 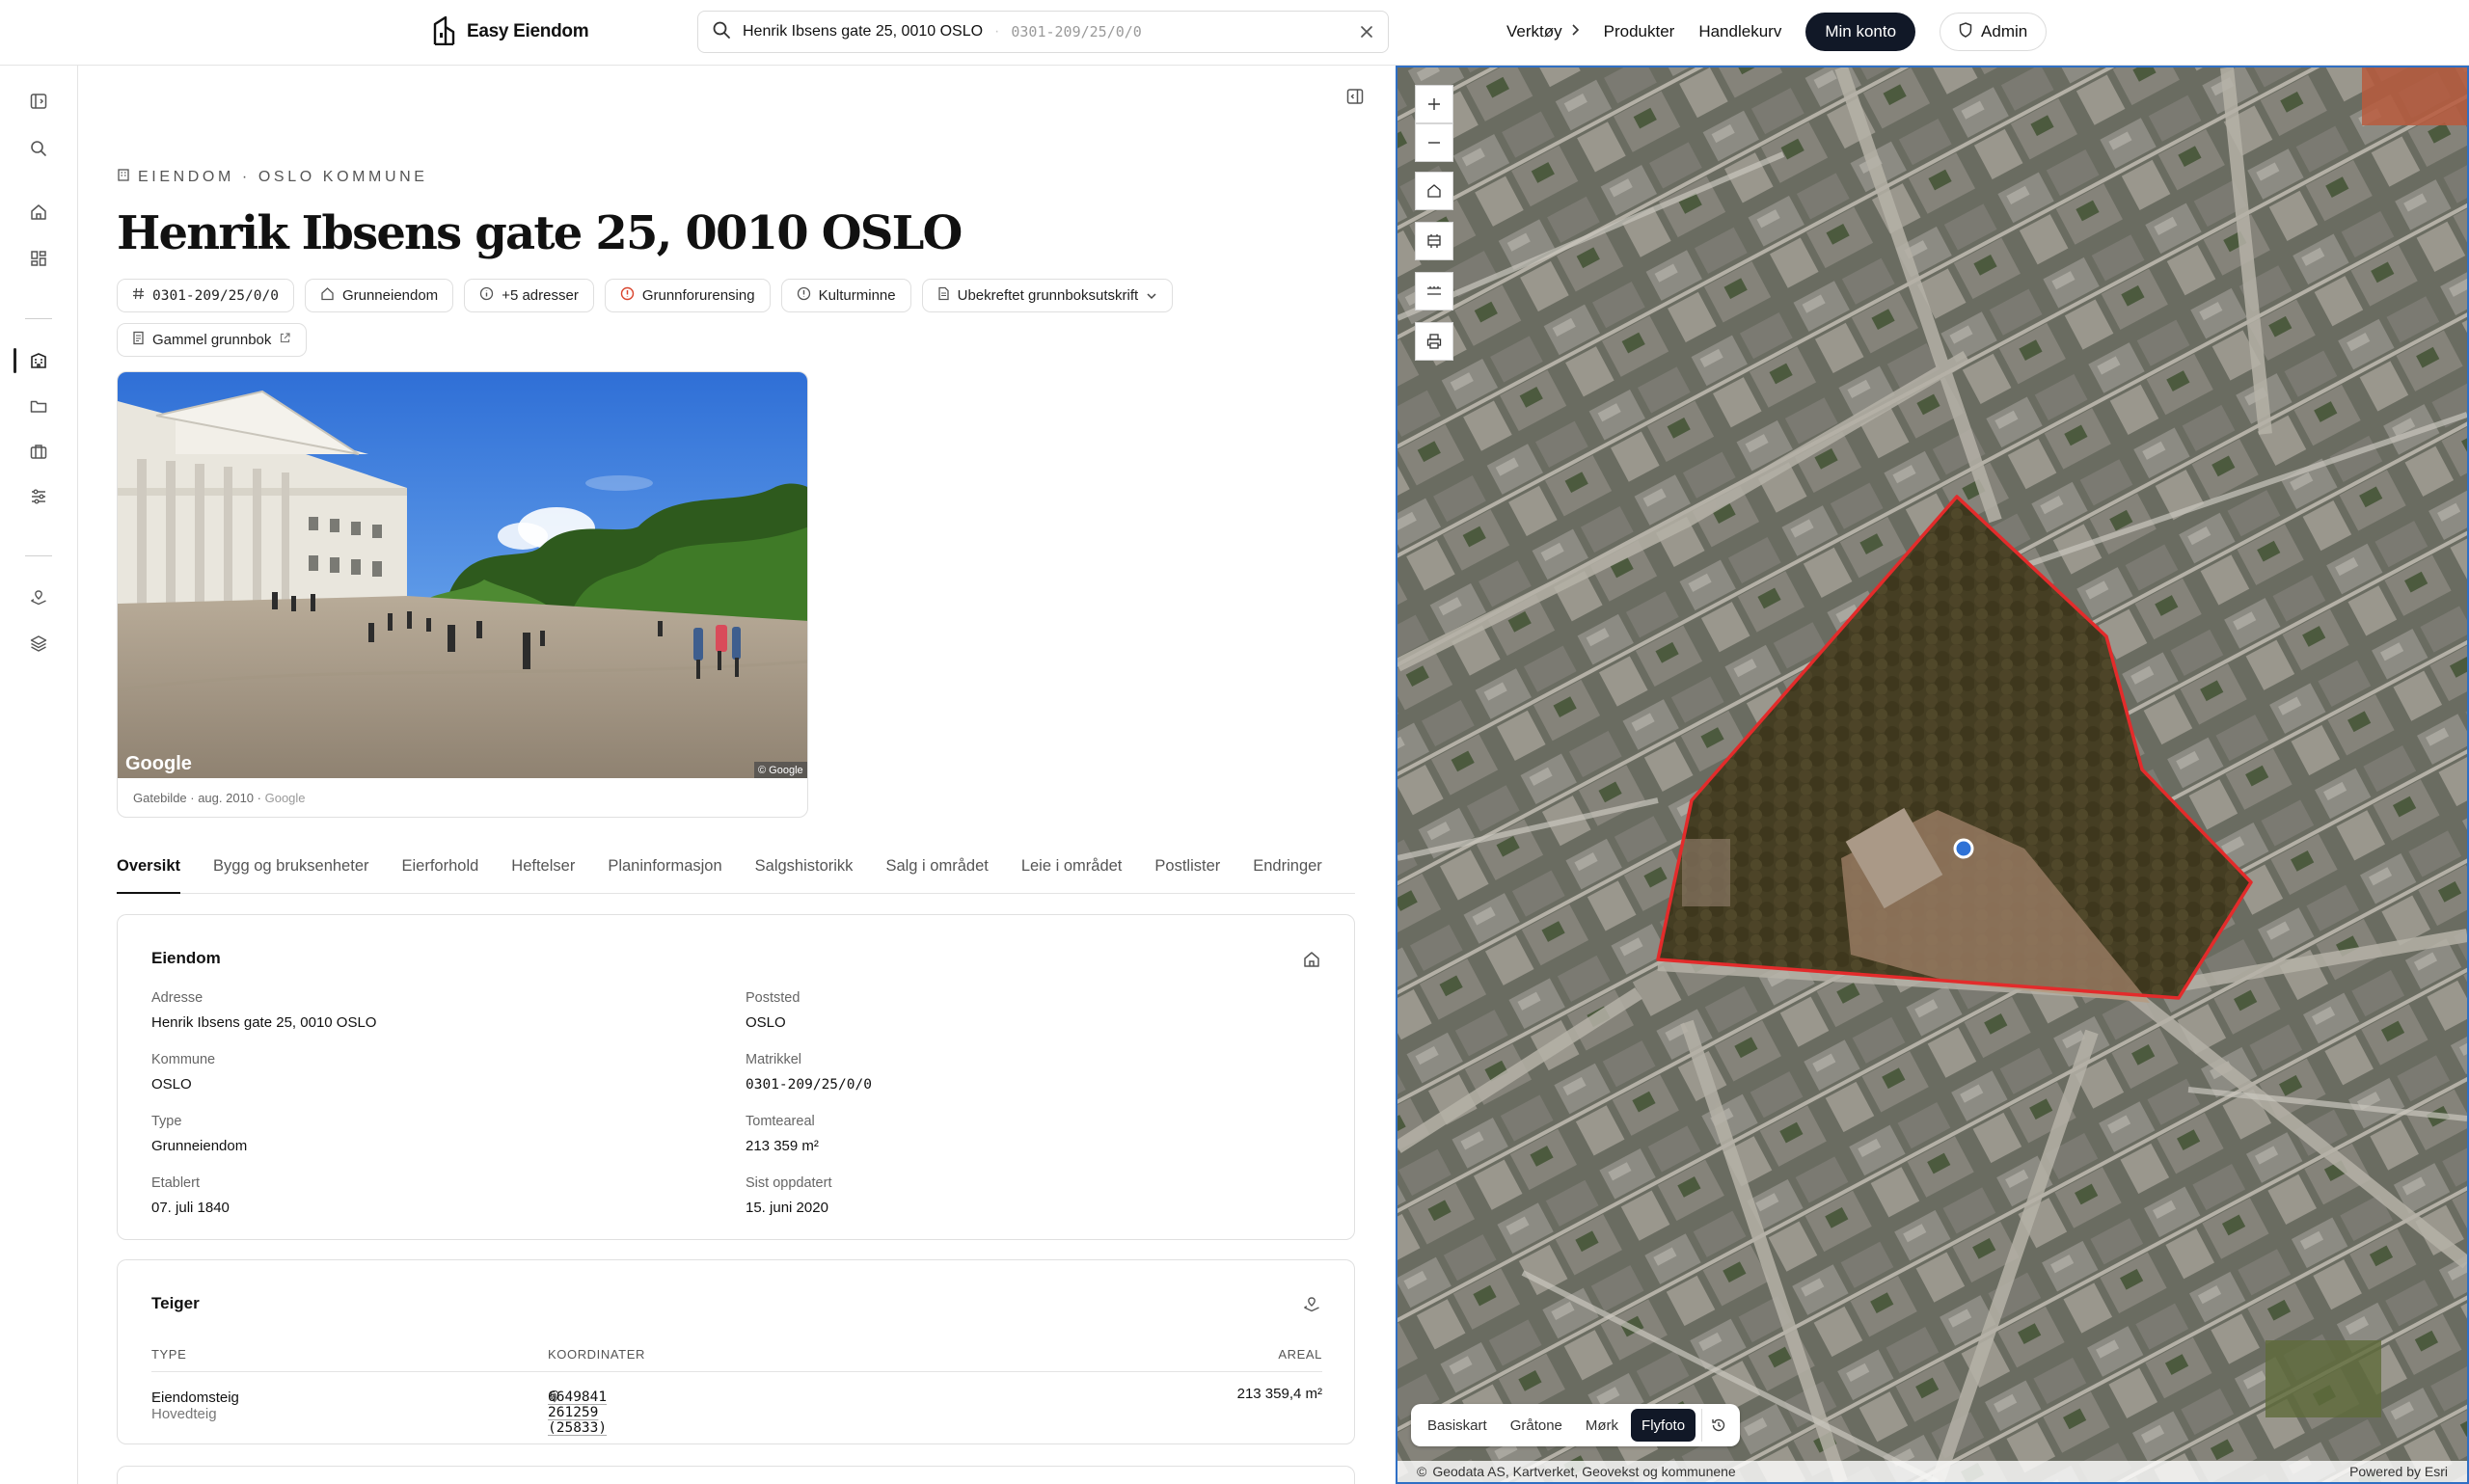 What do you see at coordinates (441, 870) in the screenshot?
I see `tab-eierforhold: Eierforhold` at bounding box center [441, 870].